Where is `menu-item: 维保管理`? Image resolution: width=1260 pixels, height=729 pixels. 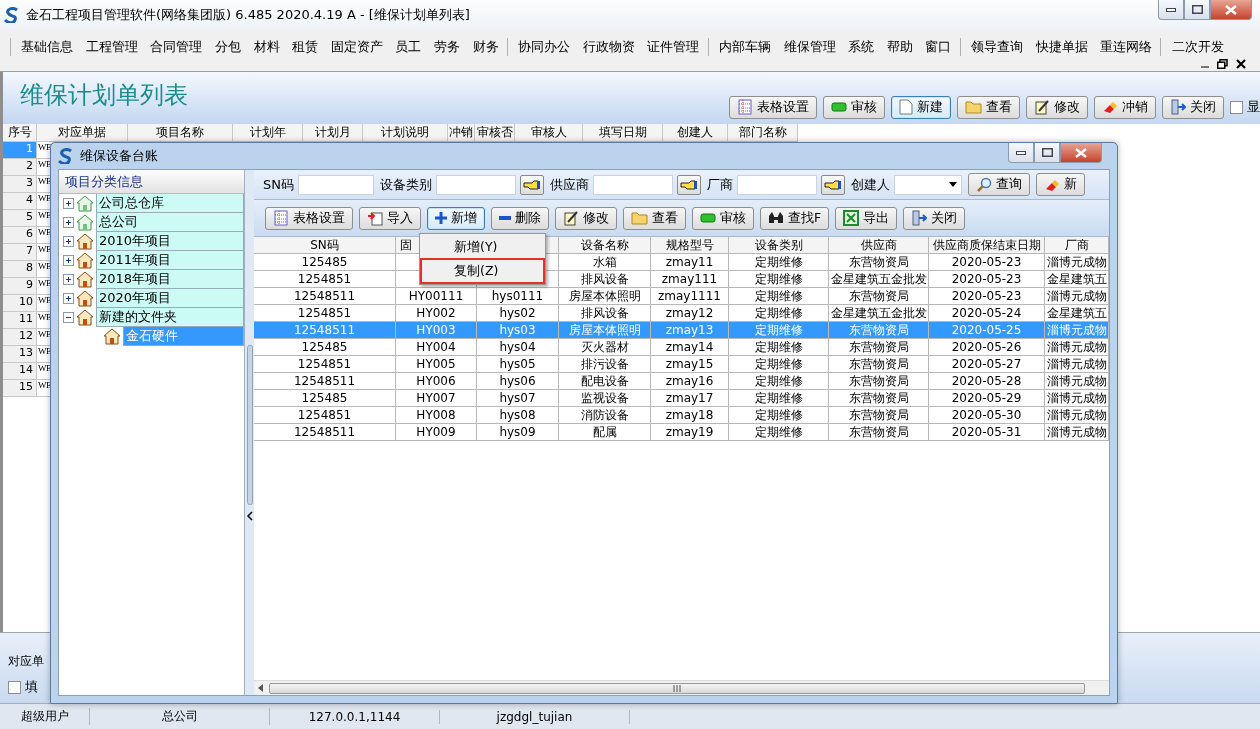
menu-item: 维保管理 is located at coordinates (809, 46).